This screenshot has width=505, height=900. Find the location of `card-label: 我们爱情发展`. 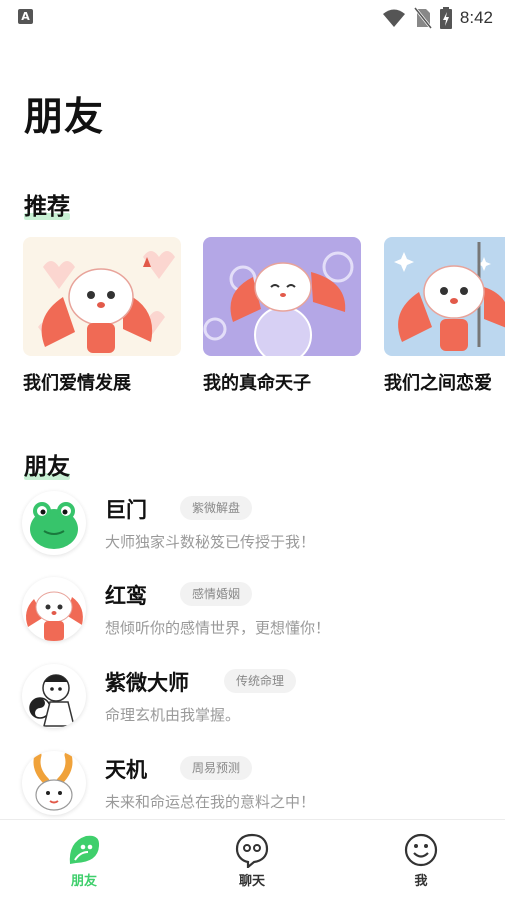

card-label: 我们爱情发展 is located at coordinates (77, 383).